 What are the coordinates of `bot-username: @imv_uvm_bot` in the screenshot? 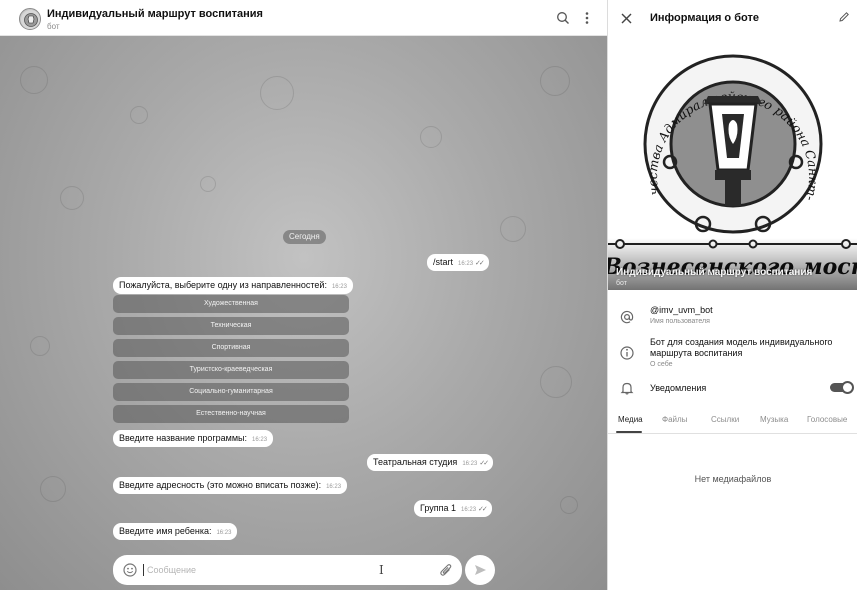 It's located at (681, 310).